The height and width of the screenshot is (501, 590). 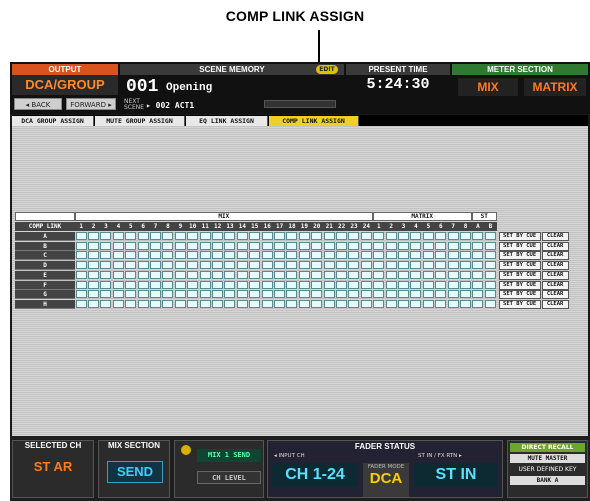 What do you see at coordinates (314, 121) in the screenshot?
I see `tab-comp-link-assign: COMP LINK ASSIGN` at bounding box center [314, 121].